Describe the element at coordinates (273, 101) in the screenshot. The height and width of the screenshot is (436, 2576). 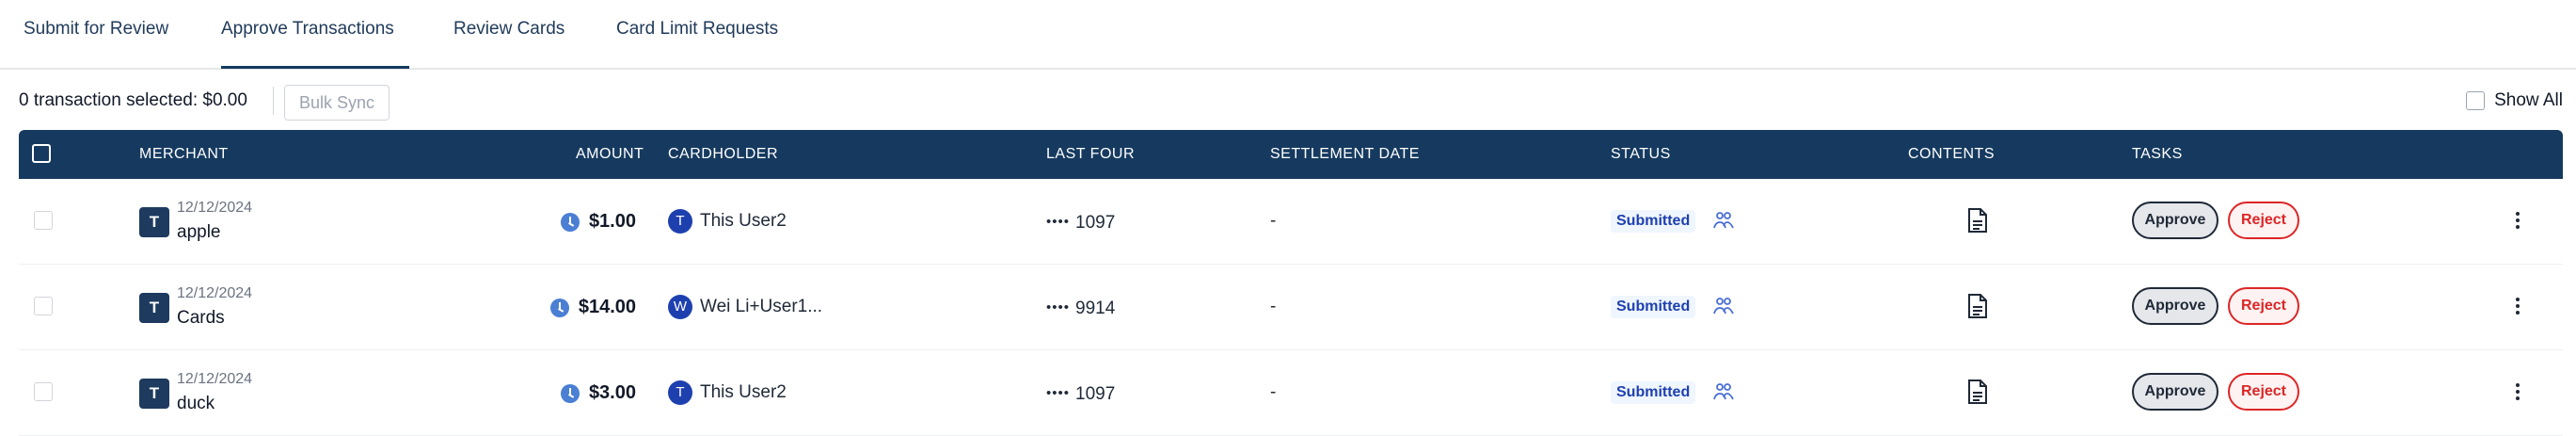
I see `divider` at that location.